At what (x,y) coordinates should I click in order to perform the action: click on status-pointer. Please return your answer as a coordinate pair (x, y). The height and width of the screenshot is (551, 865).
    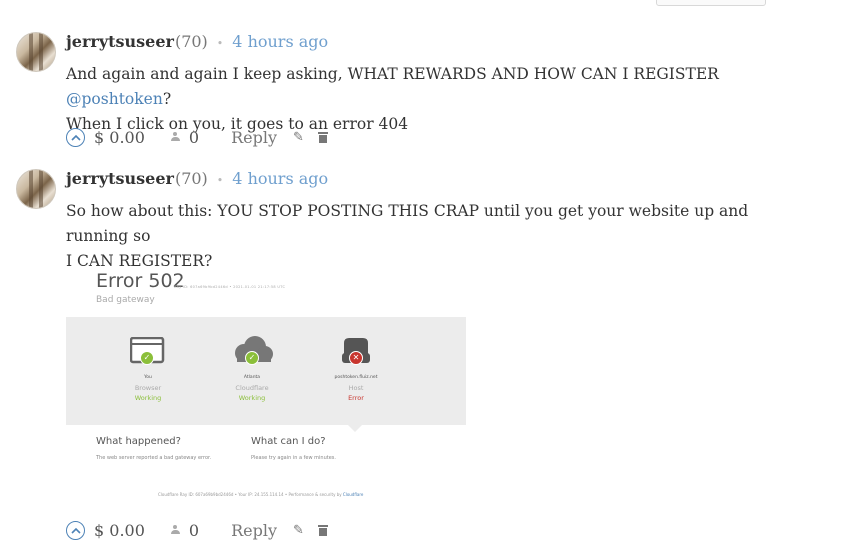
    Looking at the image, I should click on (355, 428).